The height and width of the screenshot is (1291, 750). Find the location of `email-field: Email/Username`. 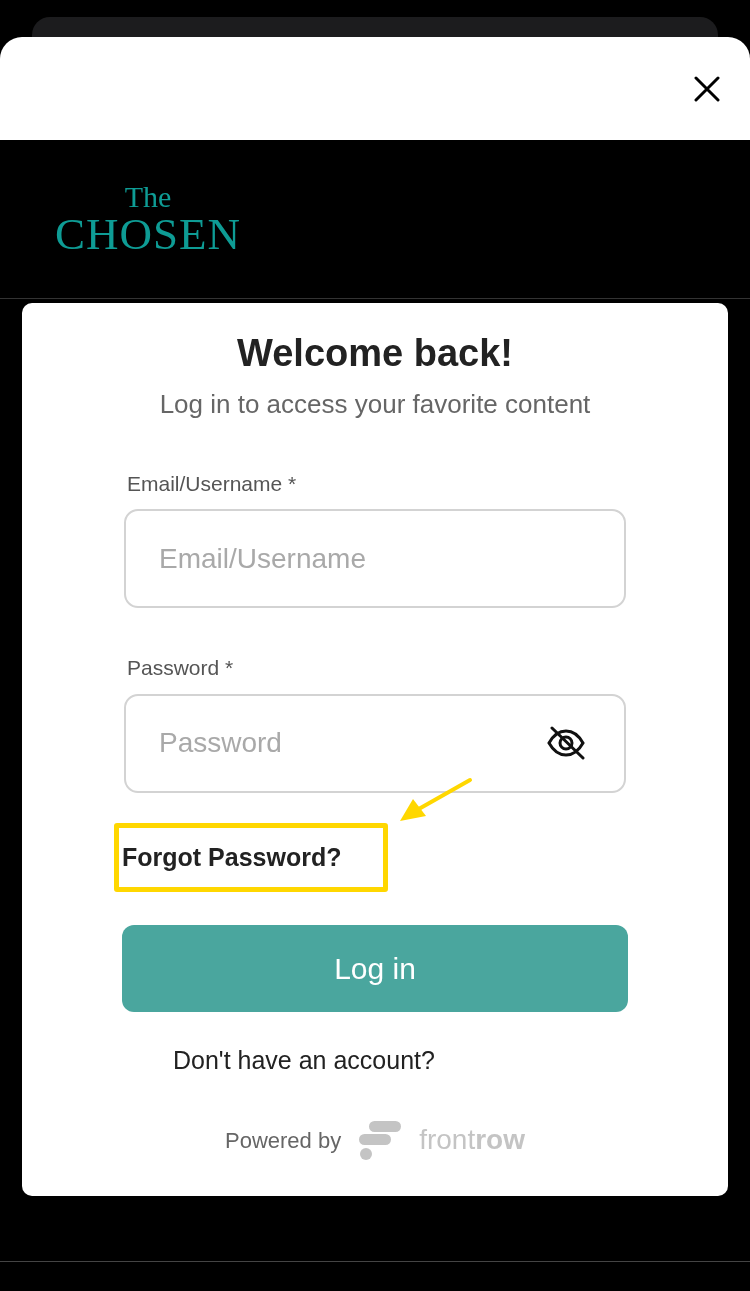

email-field: Email/Username is located at coordinates (375, 559).